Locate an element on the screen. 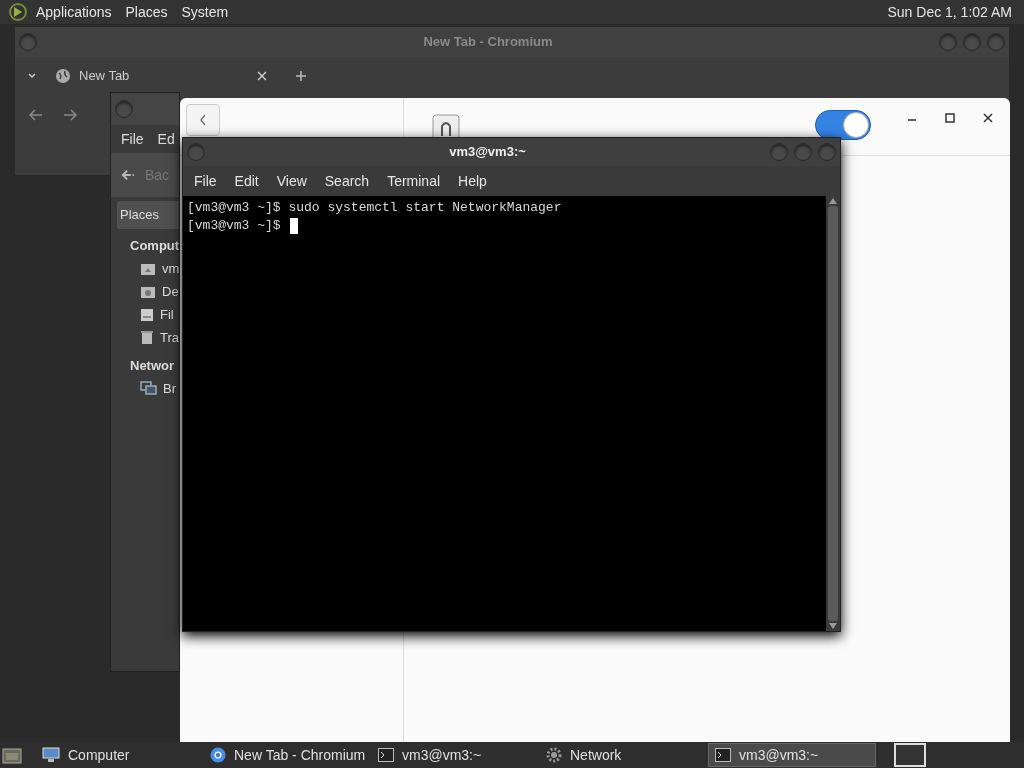 This screenshot has height=768, width=1024. maximize-icon is located at coordinates (950, 118).